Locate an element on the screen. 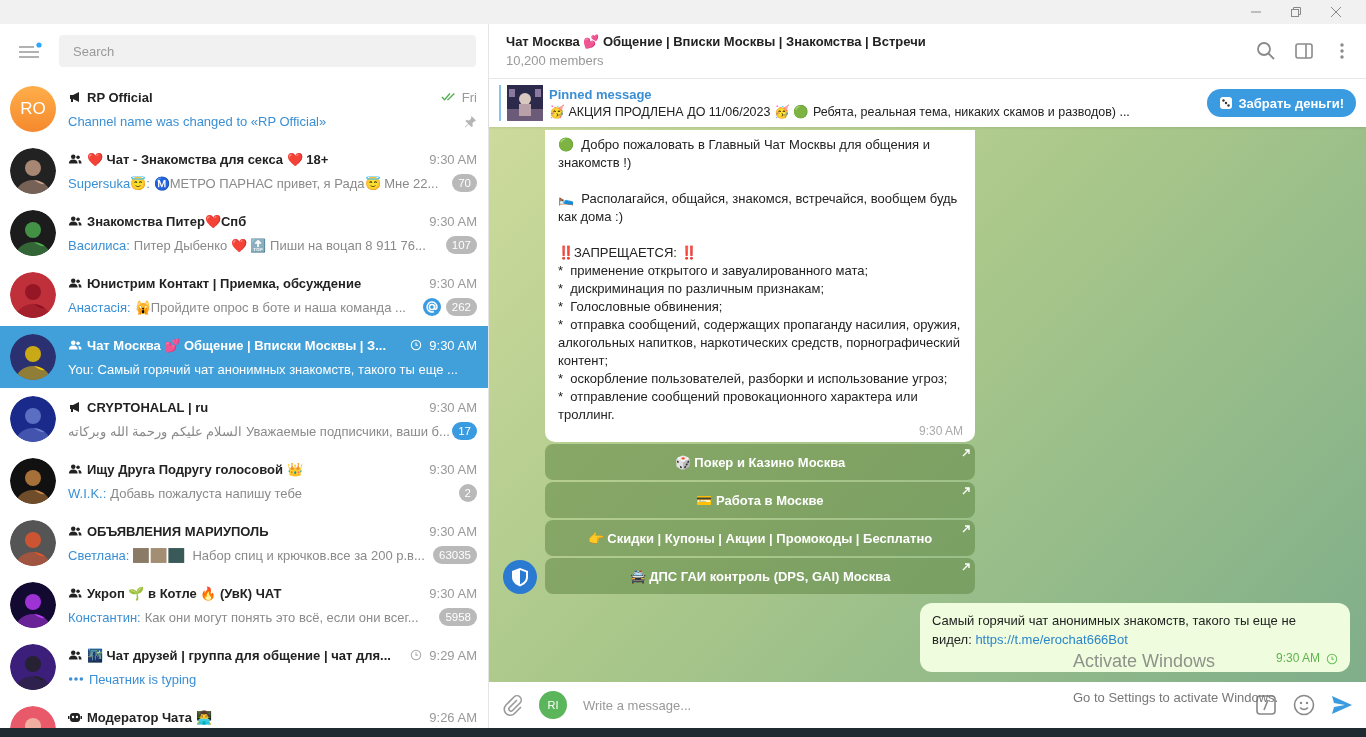  chat-name: Юнистрим Контакт | Приемка, обсуждение is located at coordinates (225, 283).